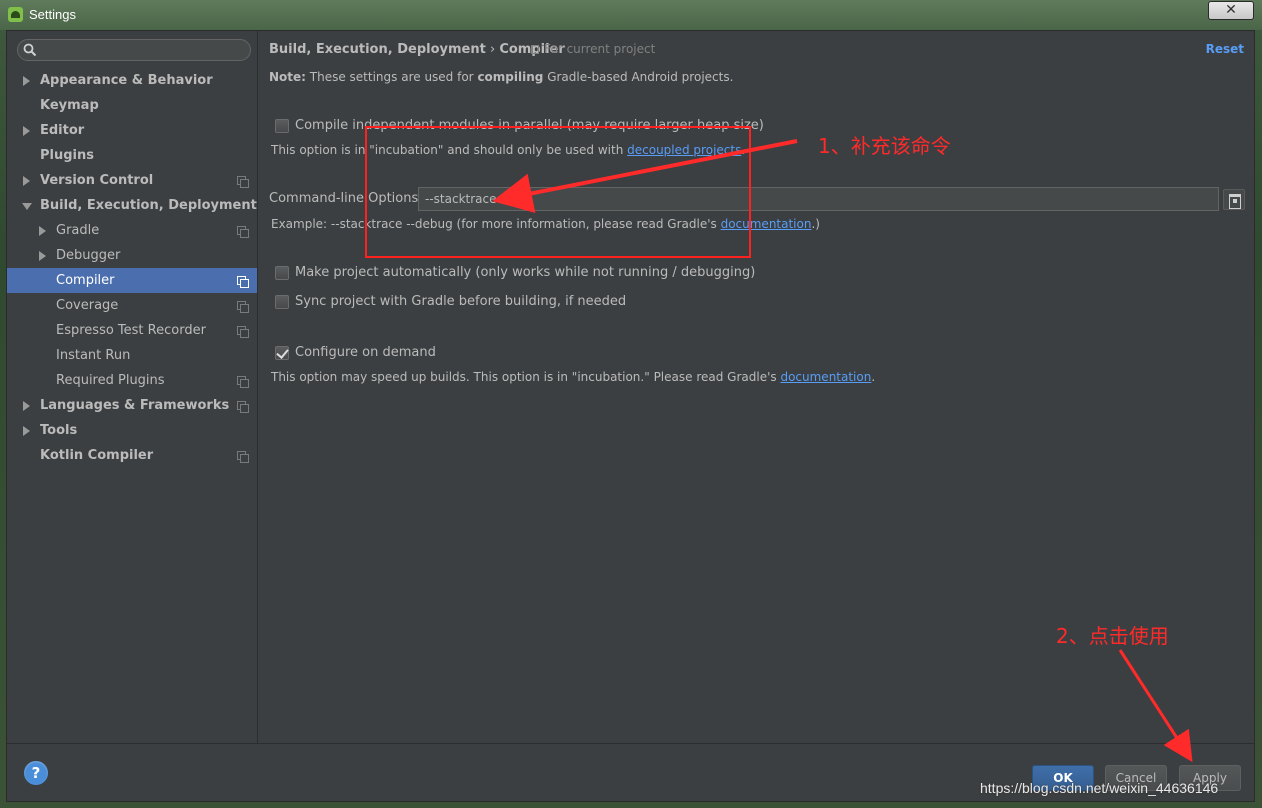 This screenshot has width=1262, height=808. What do you see at coordinates (377, 49) in the screenshot?
I see `breadcrumb-parent: Build, Execution, Deployment` at bounding box center [377, 49].